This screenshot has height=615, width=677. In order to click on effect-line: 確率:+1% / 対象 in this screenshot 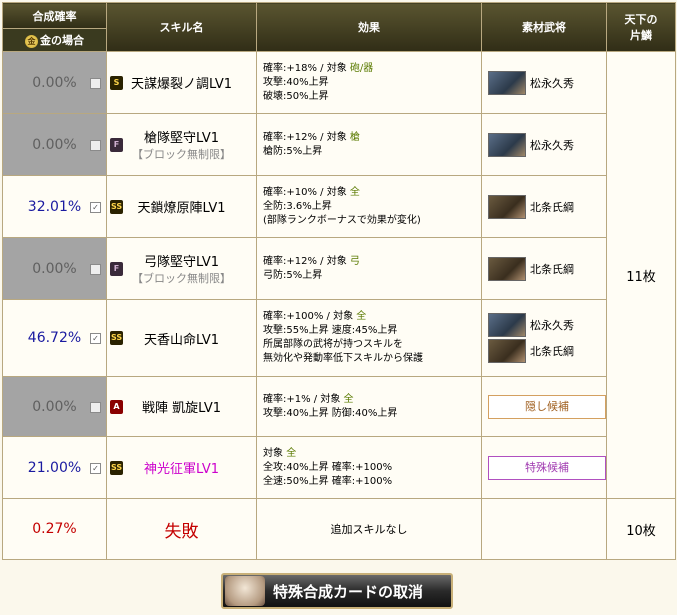, I will do `click(303, 399)`.